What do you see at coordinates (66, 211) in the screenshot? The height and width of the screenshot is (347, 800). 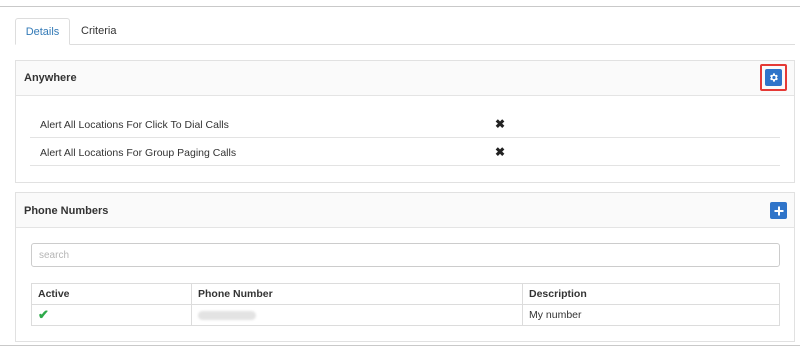 I see `panel-title-phone-numbers: Phone Numbers` at bounding box center [66, 211].